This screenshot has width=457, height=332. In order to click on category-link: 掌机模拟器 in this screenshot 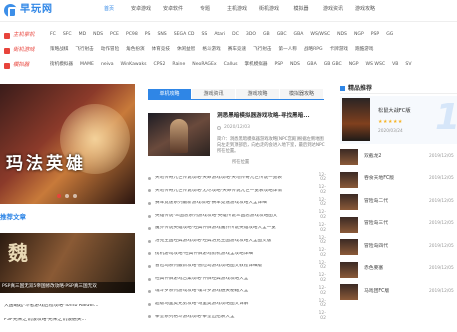, I will do `click(256, 65)`.